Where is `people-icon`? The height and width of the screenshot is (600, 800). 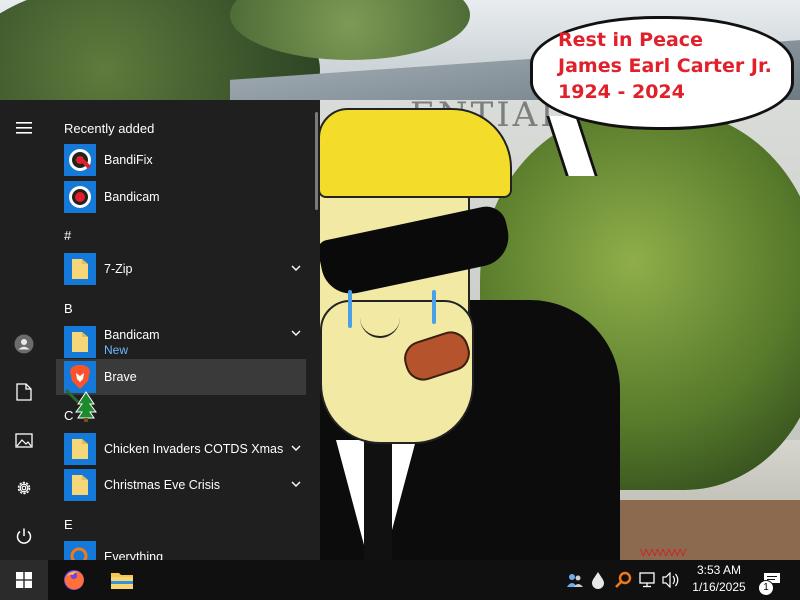
people-icon is located at coordinates (575, 580).